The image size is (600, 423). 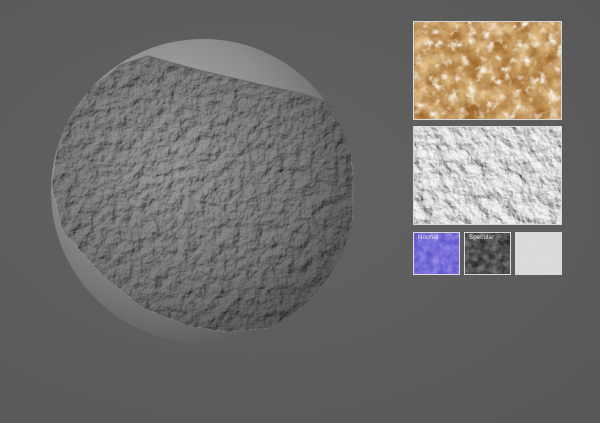 I want to click on specular-map-thumbnail: Specular, so click(x=487, y=253).